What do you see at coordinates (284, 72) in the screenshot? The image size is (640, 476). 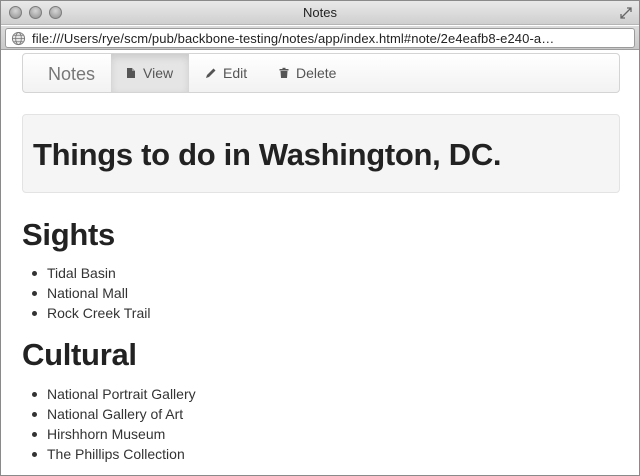 I see `trash-icon` at bounding box center [284, 72].